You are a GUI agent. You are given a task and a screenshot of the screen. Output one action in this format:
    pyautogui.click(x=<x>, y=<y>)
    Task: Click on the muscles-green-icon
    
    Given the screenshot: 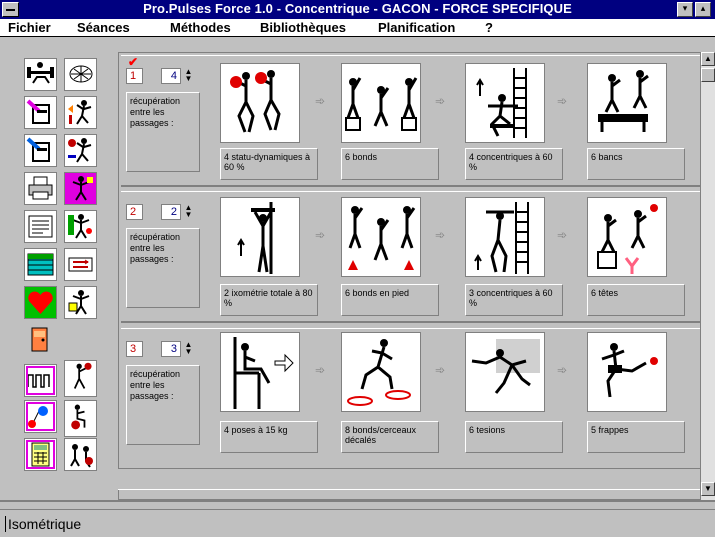 What is the action you would take?
    pyautogui.click(x=80, y=226)
    